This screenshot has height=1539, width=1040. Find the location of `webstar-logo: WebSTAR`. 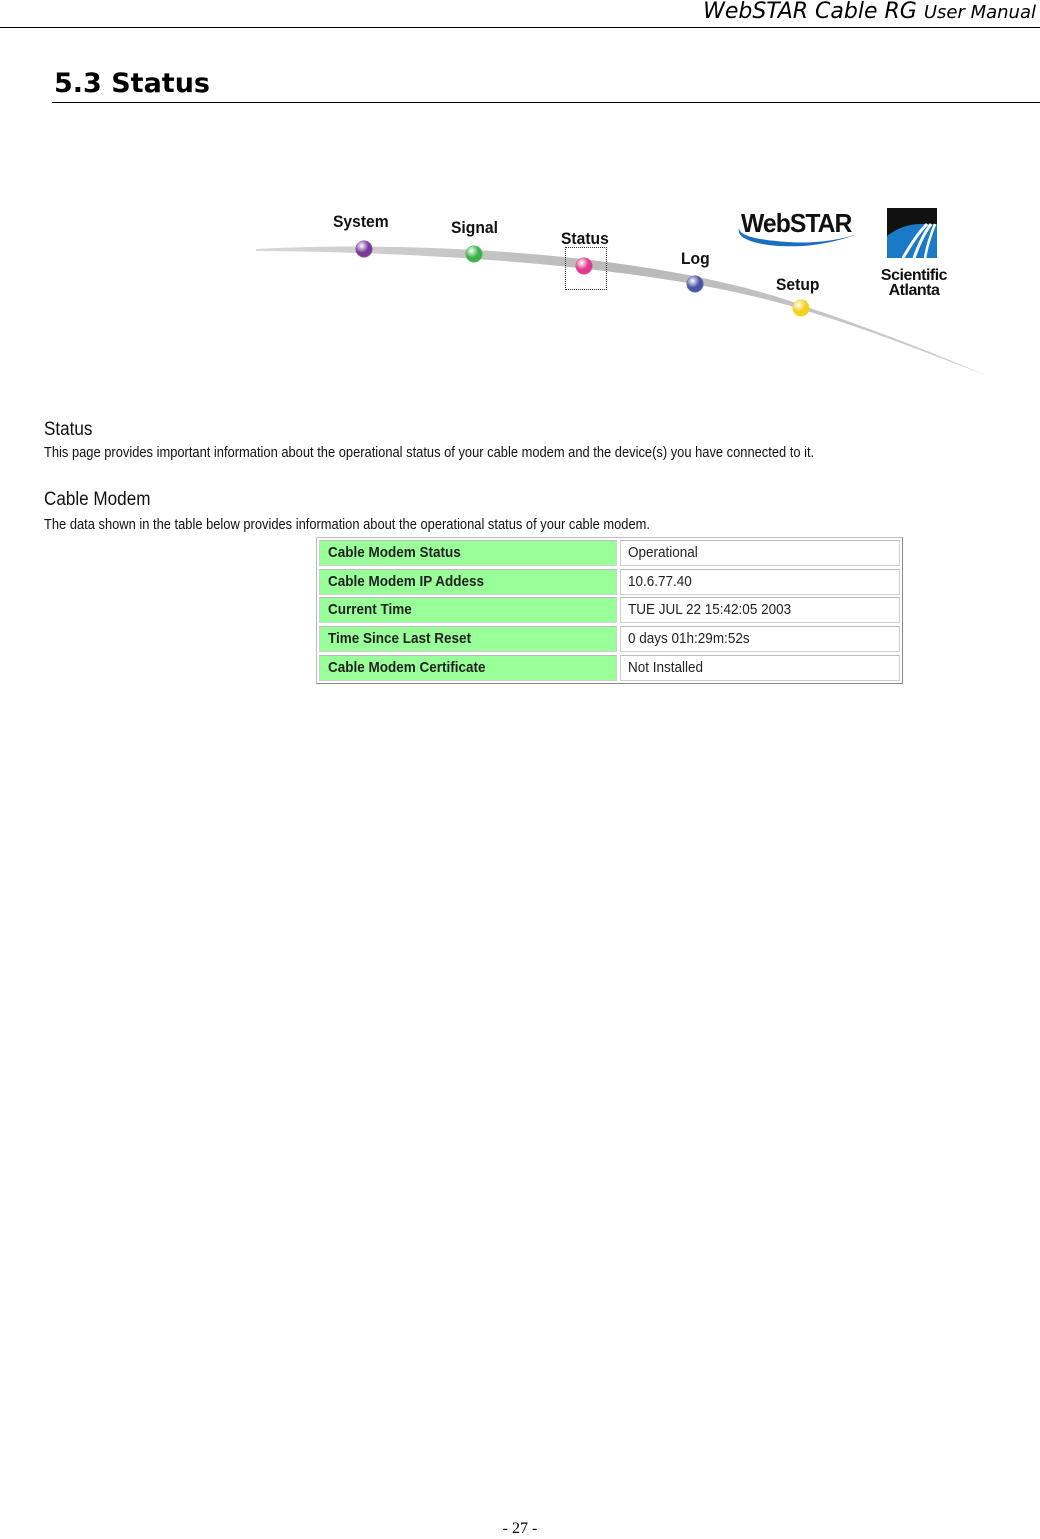

webstar-logo: WebSTAR is located at coordinates (798, 227).